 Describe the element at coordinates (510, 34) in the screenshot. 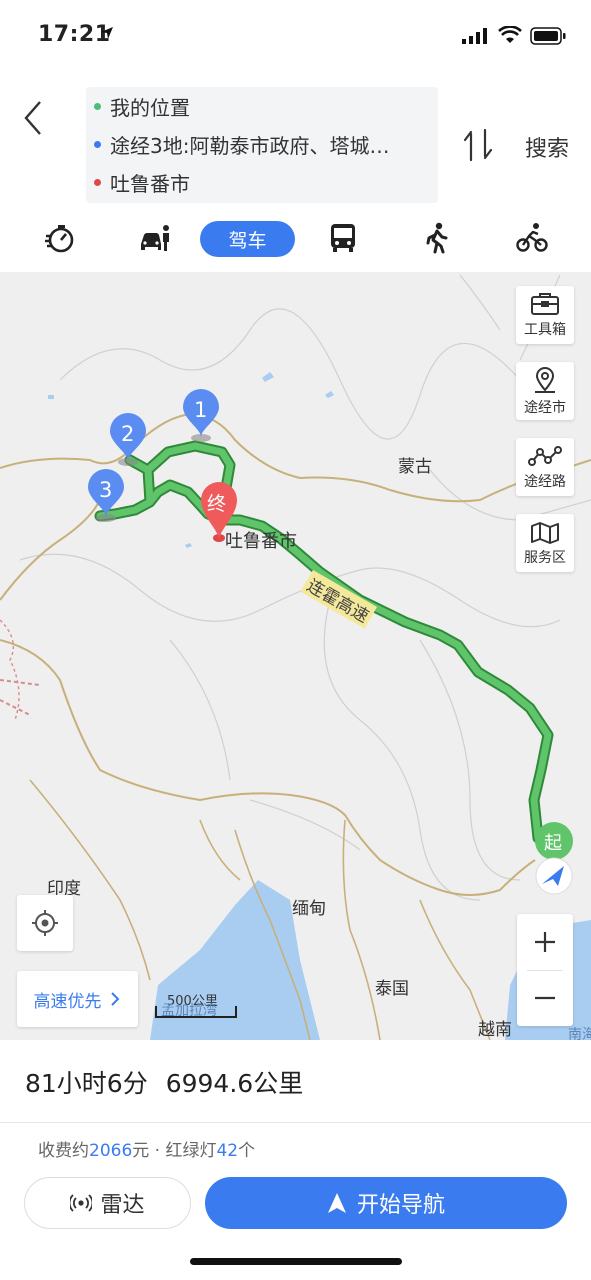

I see `wifi-icon` at that location.